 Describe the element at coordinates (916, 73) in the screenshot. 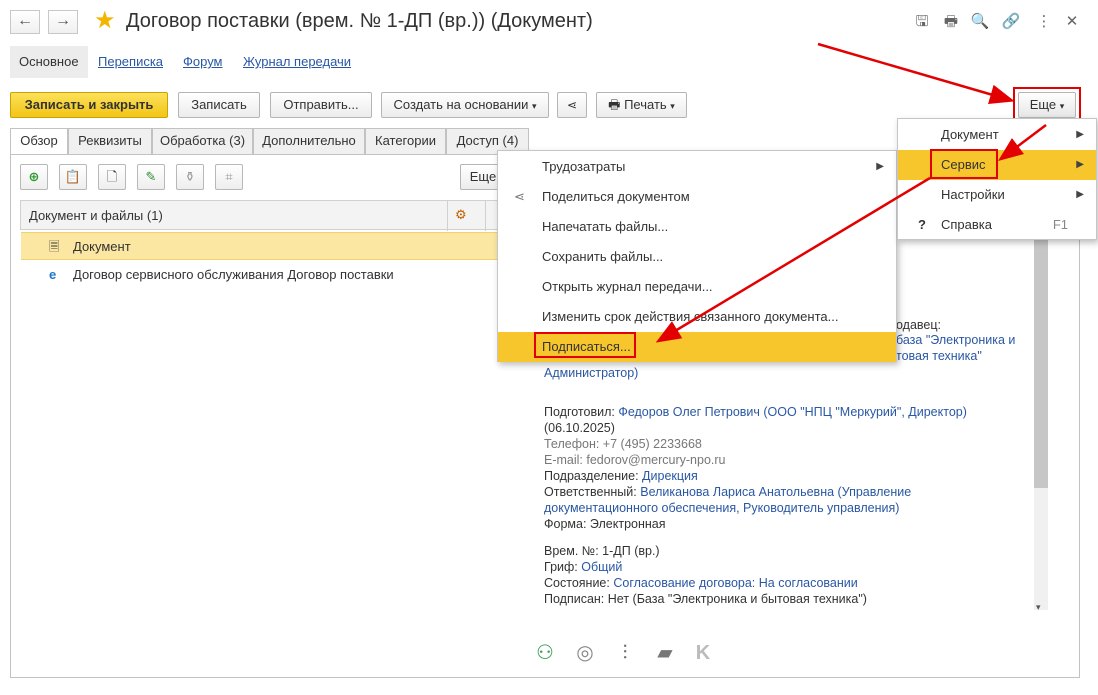

I see `arrow-to-more` at that location.